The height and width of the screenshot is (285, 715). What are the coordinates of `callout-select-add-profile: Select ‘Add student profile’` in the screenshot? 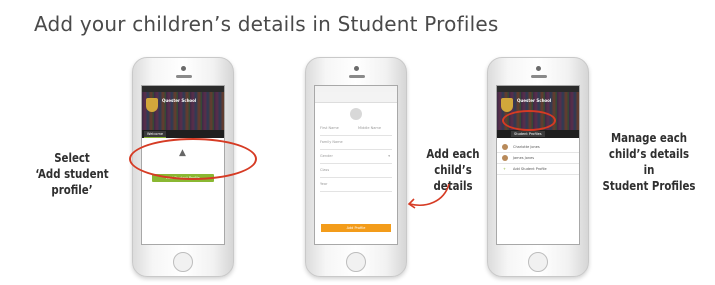 It's located at (72, 174).